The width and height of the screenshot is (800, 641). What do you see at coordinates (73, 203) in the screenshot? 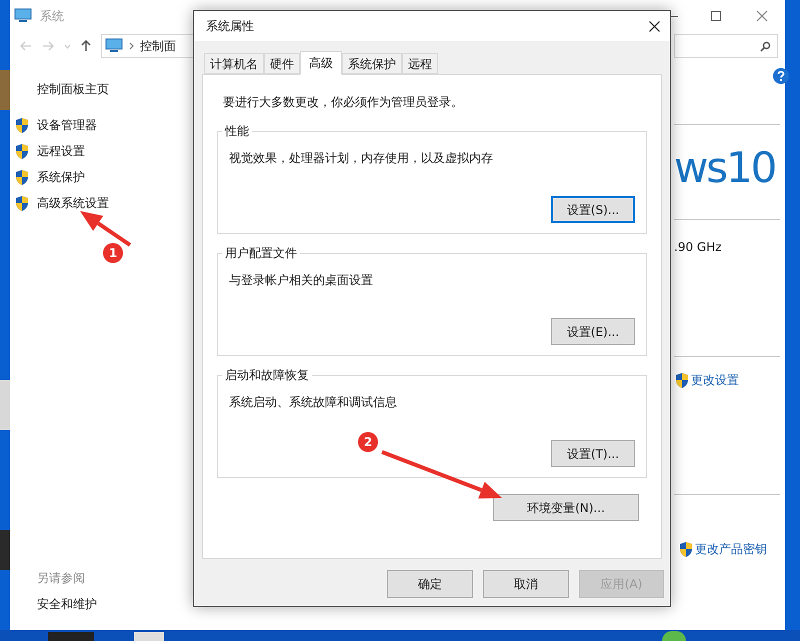
I see `sidebar-link: 高级系统设置` at bounding box center [73, 203].